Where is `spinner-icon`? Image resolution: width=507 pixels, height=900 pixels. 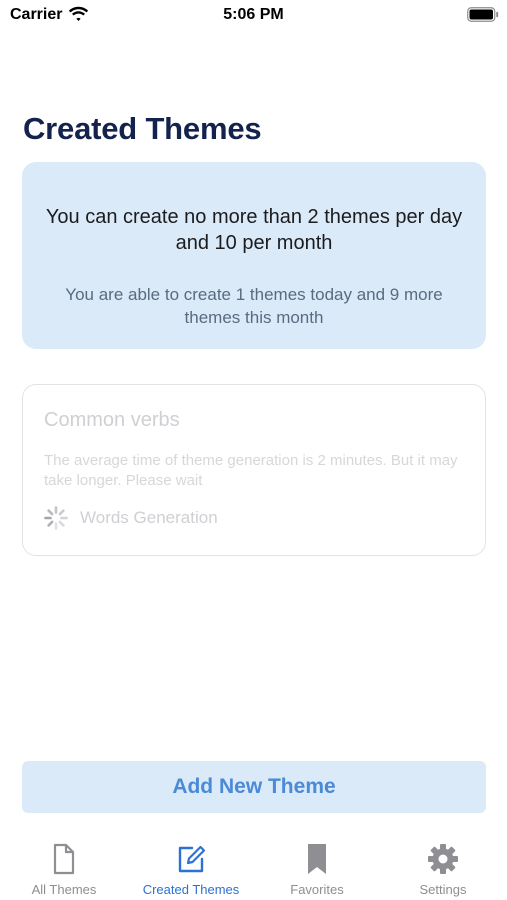
spinner-icon is located at coordinates (56, 518).